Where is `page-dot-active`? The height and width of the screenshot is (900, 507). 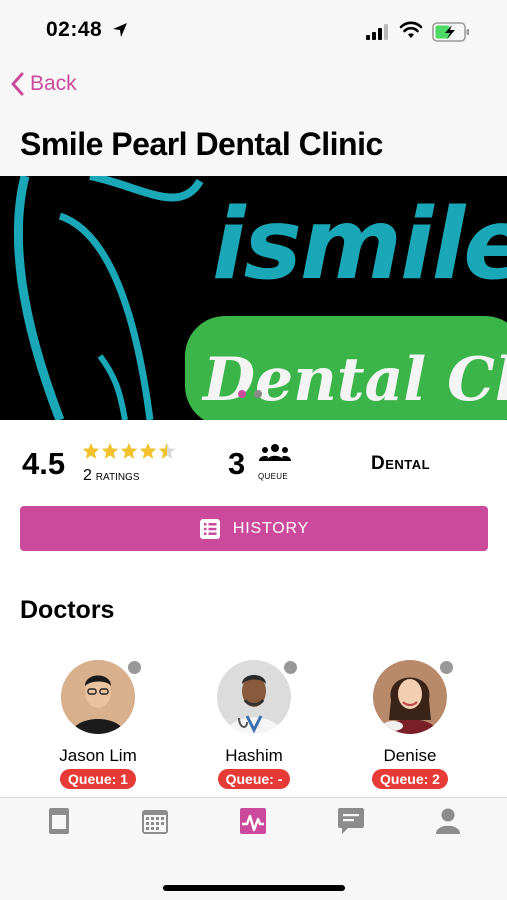
page-dot-active is located at coordinates (242, 394).